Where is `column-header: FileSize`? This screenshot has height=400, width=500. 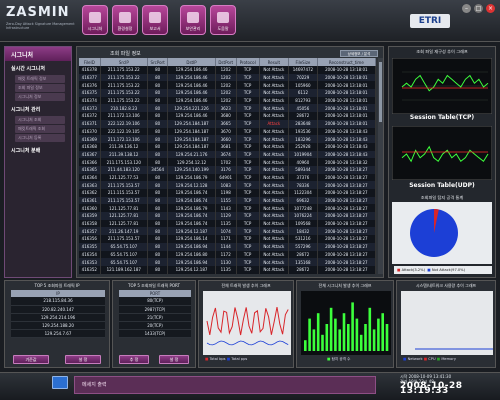 column-header: FileSize is located at coordinates (303, 62).